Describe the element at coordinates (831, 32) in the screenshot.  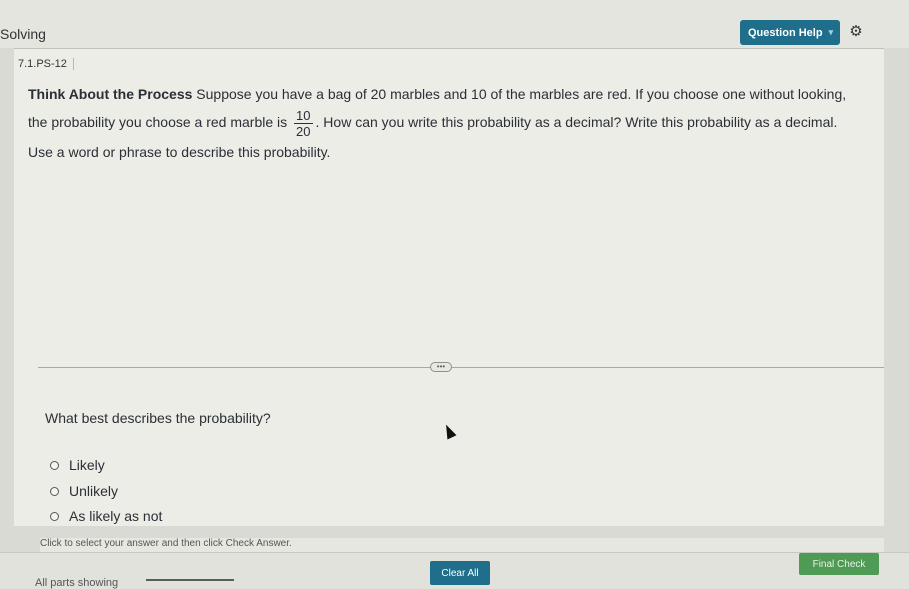
I see `dropdown-arrow-icon: ▾` at that location.